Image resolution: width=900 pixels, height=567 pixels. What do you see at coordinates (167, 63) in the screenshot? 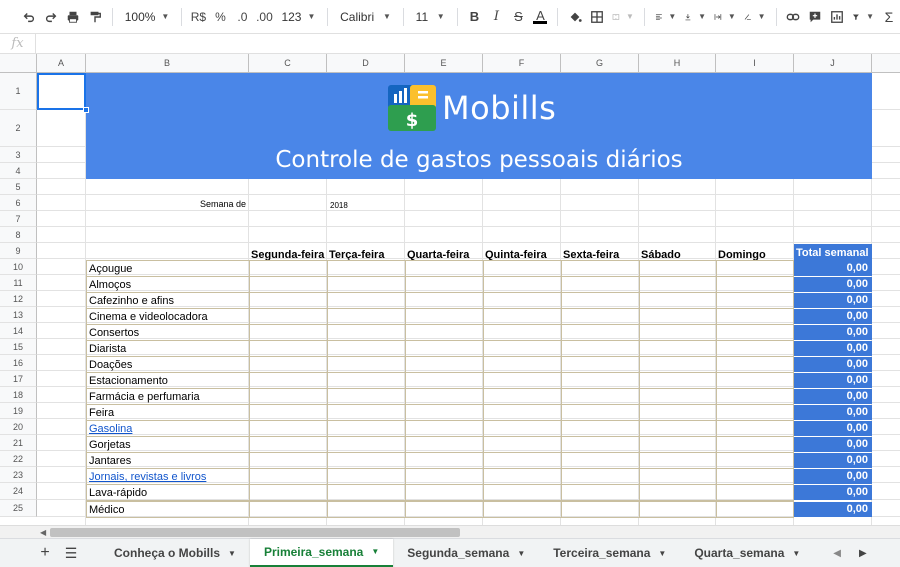
I see `column-header-b: B` at bounding box center [167, 63].